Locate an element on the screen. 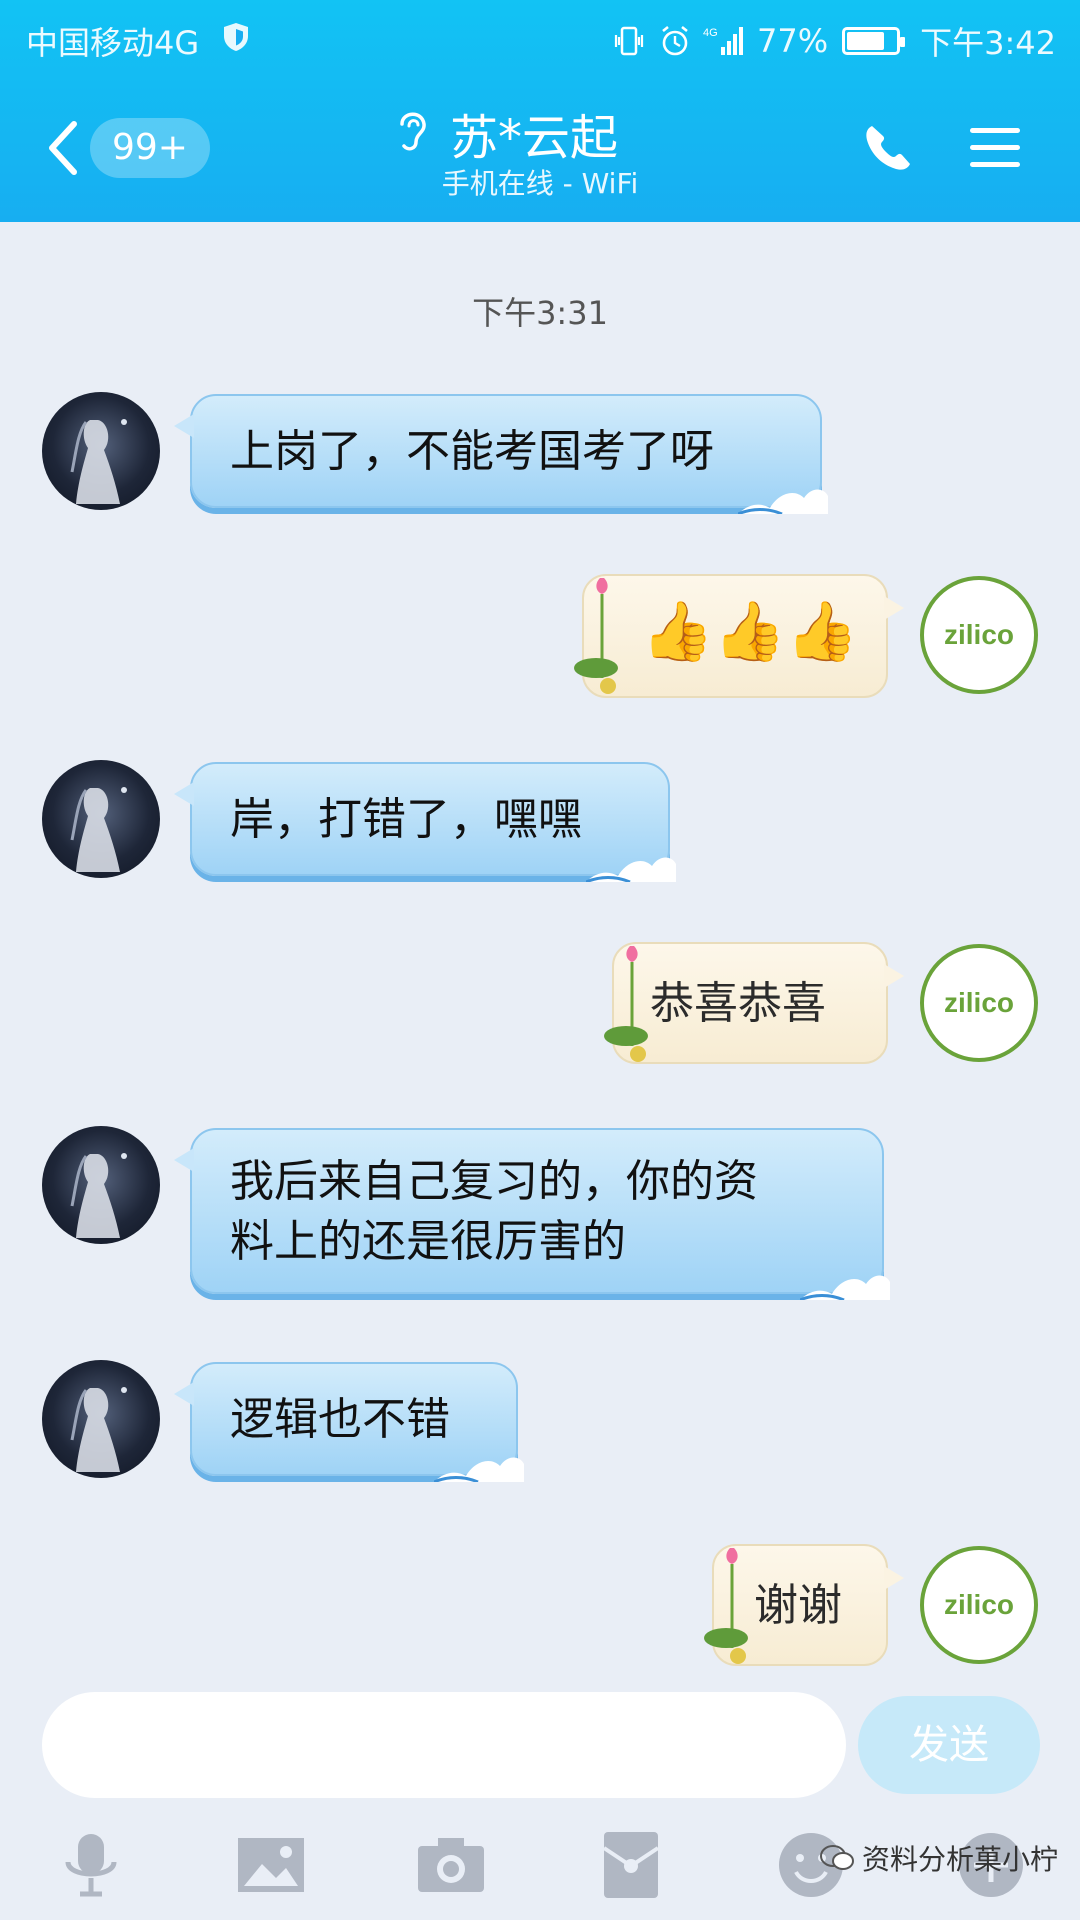 The width and height of the screenshot is (1080, 1920). message-input is located at coordinates (444, 1745).